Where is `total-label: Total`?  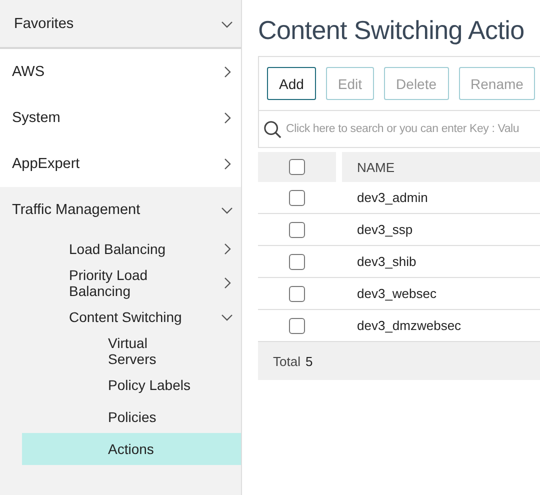
total-label: Total is located at coordinates (286, 361).